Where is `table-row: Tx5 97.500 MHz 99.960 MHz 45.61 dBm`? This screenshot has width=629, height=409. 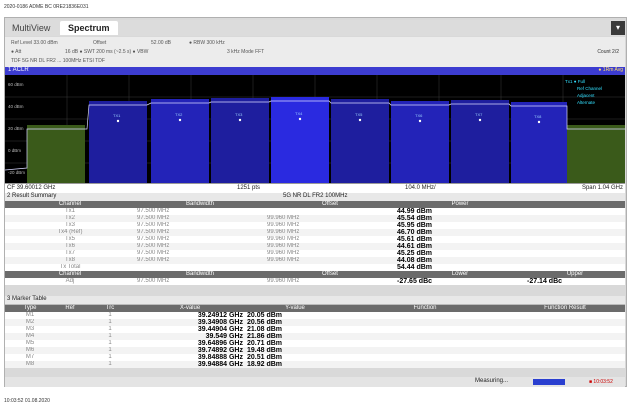 table-row: Tx5 97.500 MHz 99.960 MHz 45.61 dBm is located at coordinates (315, 239).